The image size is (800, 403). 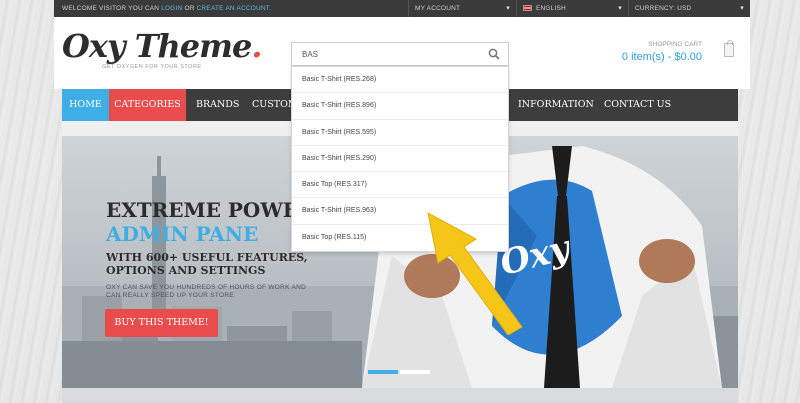 I want to click on search-suggestion-item: Basic T-Shirt (RES.595), so click(x=400, y=133).